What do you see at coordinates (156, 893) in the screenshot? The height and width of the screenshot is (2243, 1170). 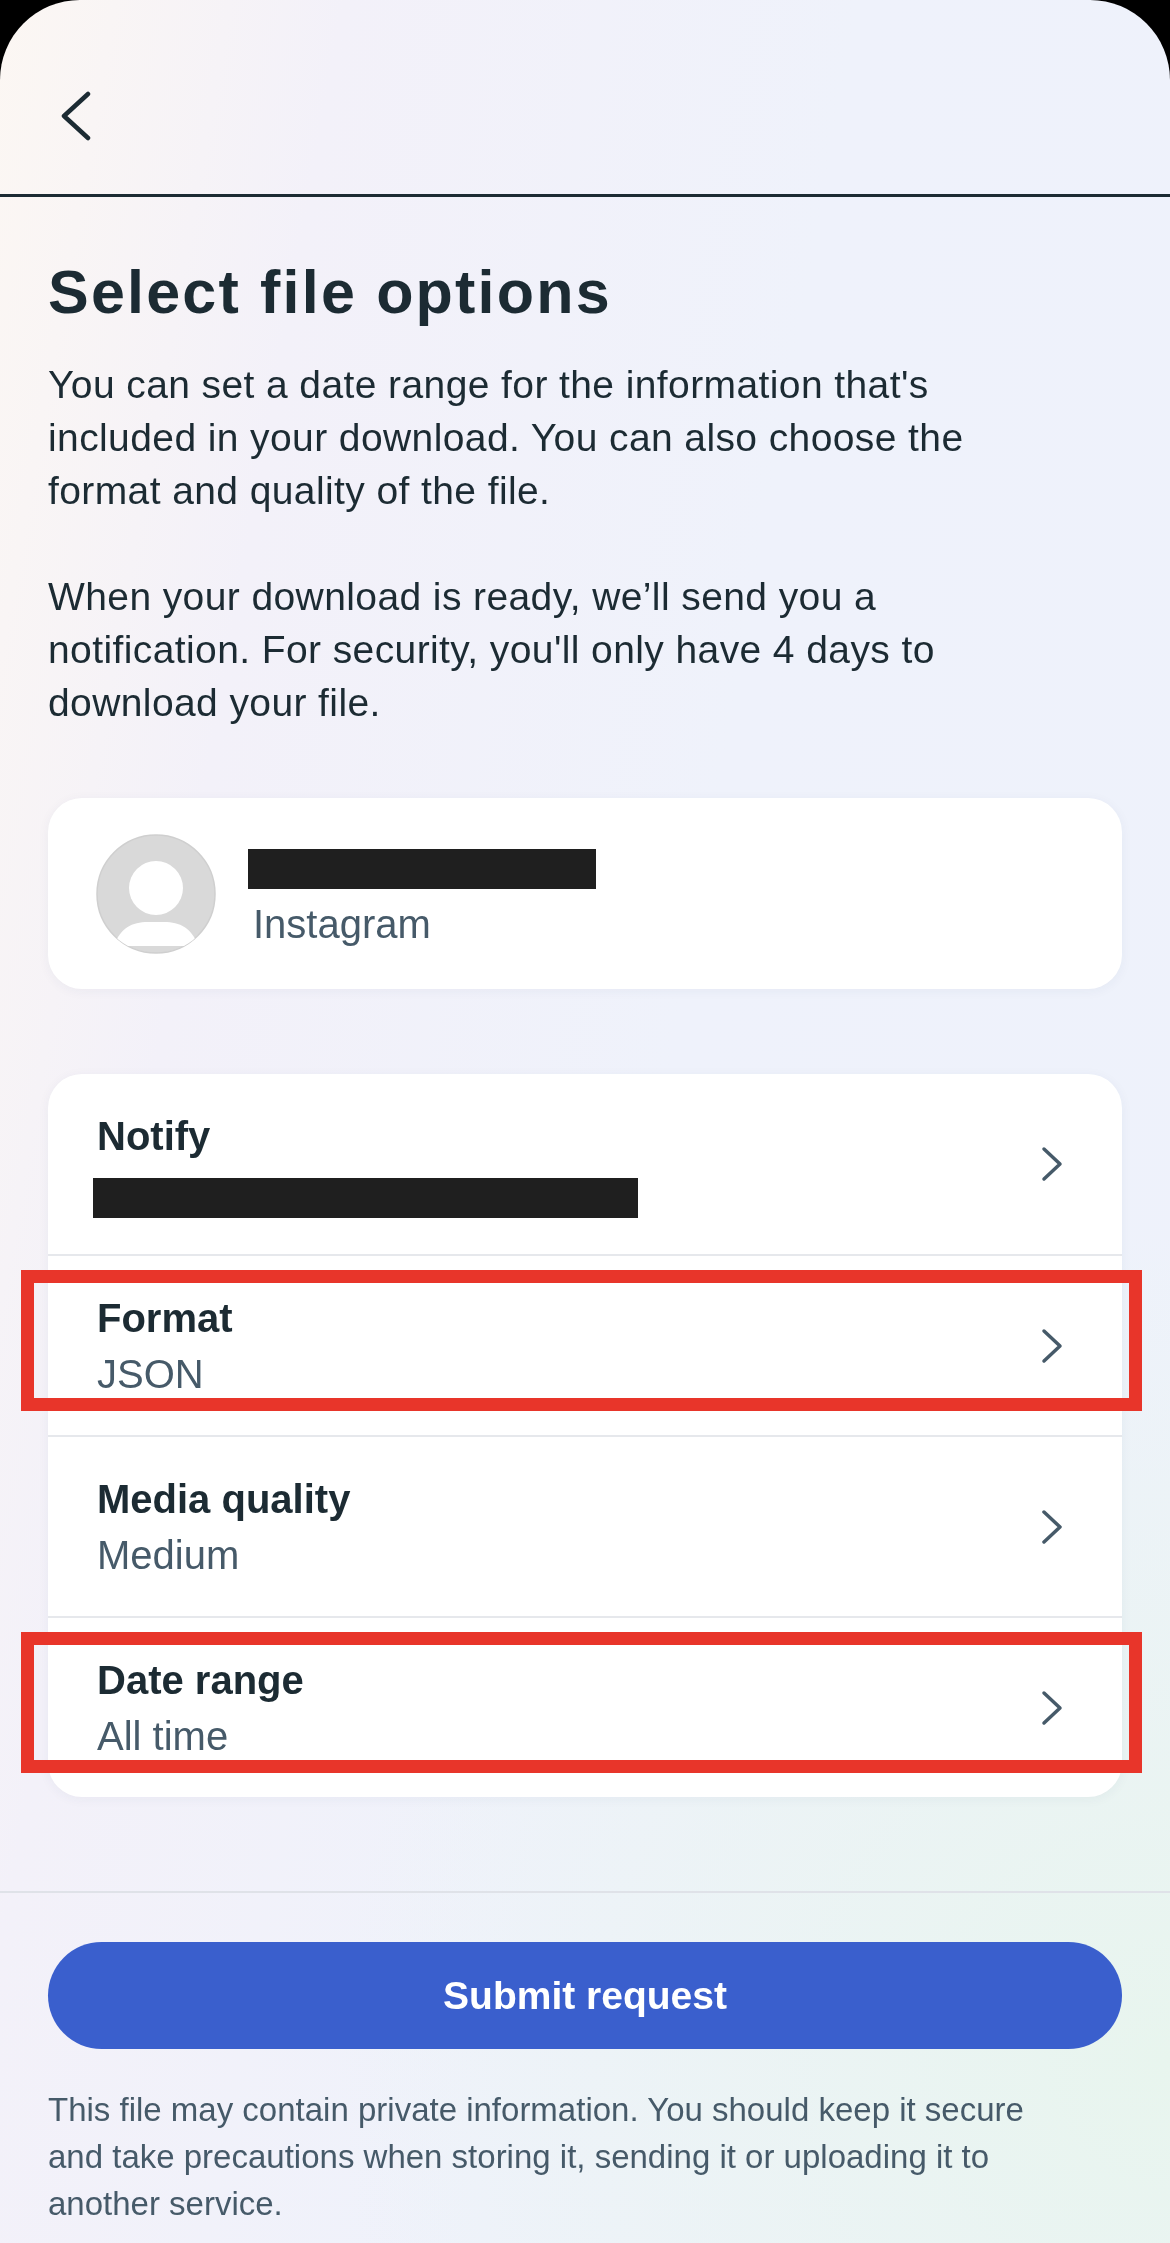 I see `avatar-icon` at bounding box center [156, 893].